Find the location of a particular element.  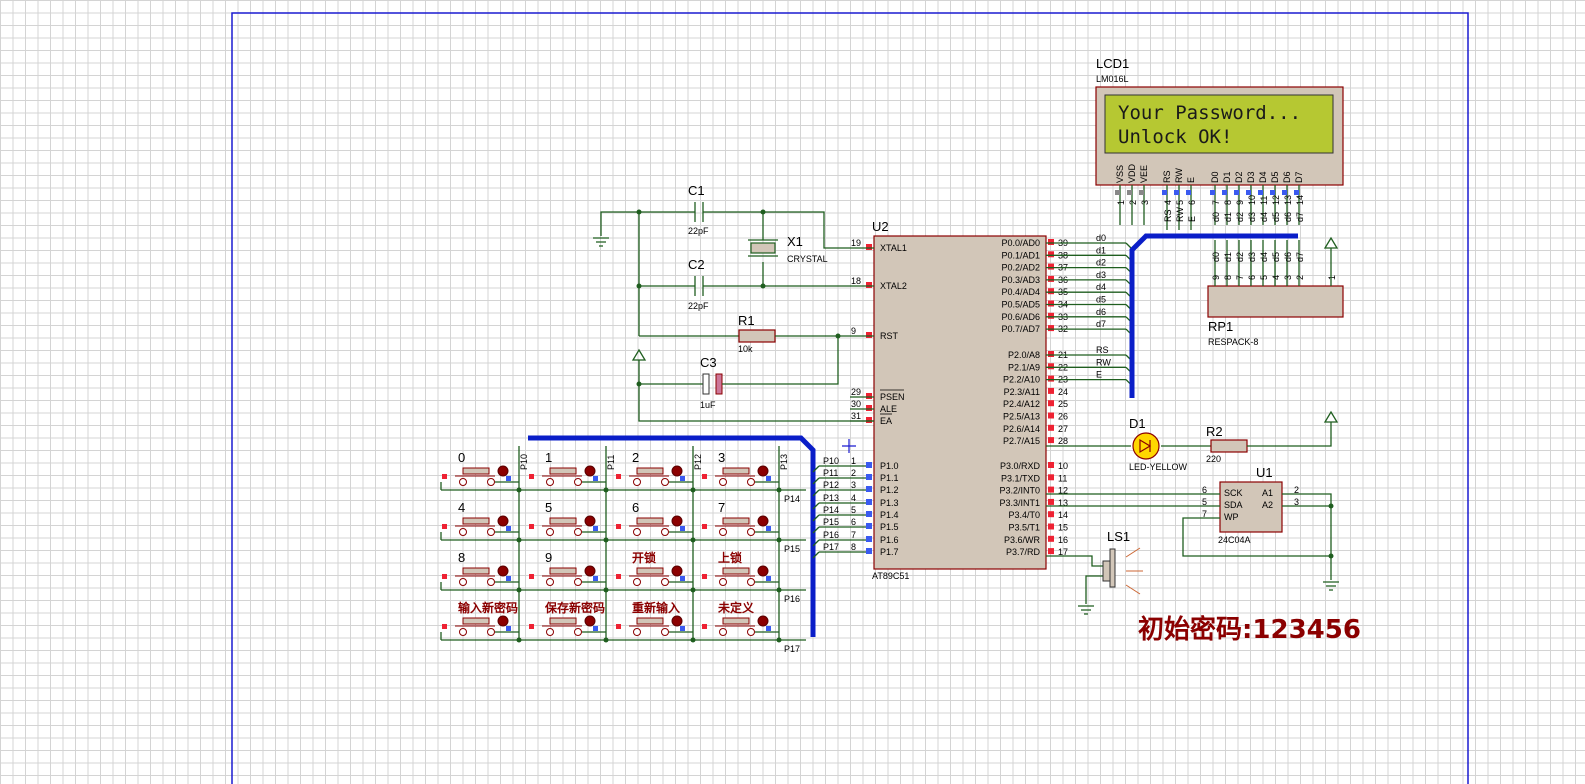

mcu-pin-p0-1-ad1: P0.1/AD1 is located at coordinates (1020, 255).